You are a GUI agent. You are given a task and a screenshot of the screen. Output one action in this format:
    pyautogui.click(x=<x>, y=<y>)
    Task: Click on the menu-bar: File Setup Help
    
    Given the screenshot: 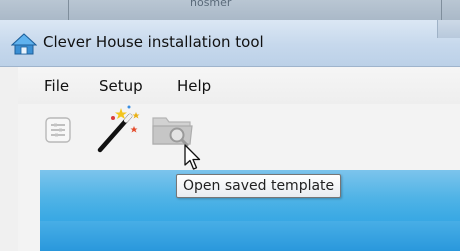 What is the action you would take?
    pyautogui.click(x=239, y=85)
    